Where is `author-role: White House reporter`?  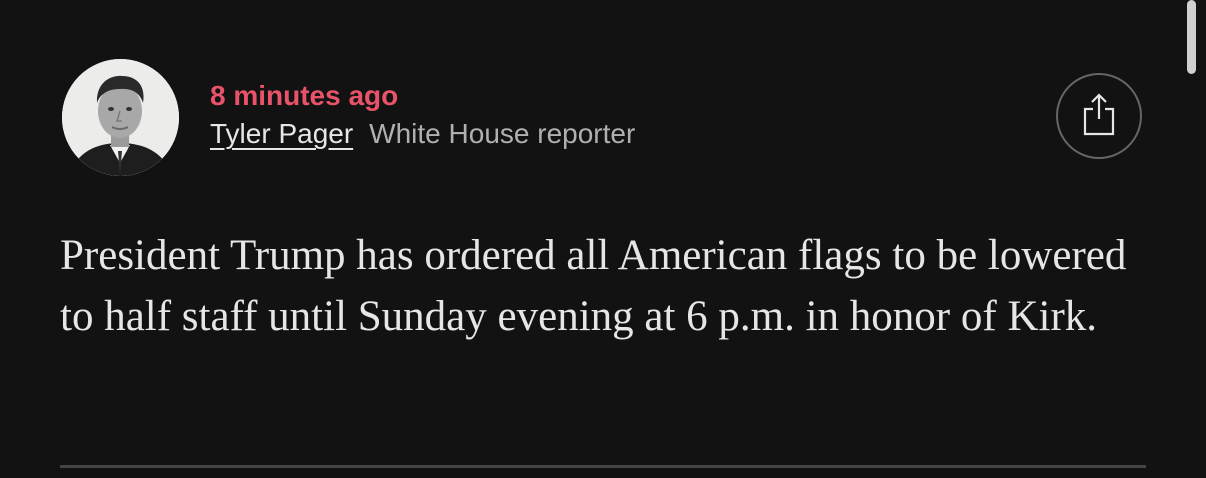
author-role: White House reporter is located at coordinates (502, 133).